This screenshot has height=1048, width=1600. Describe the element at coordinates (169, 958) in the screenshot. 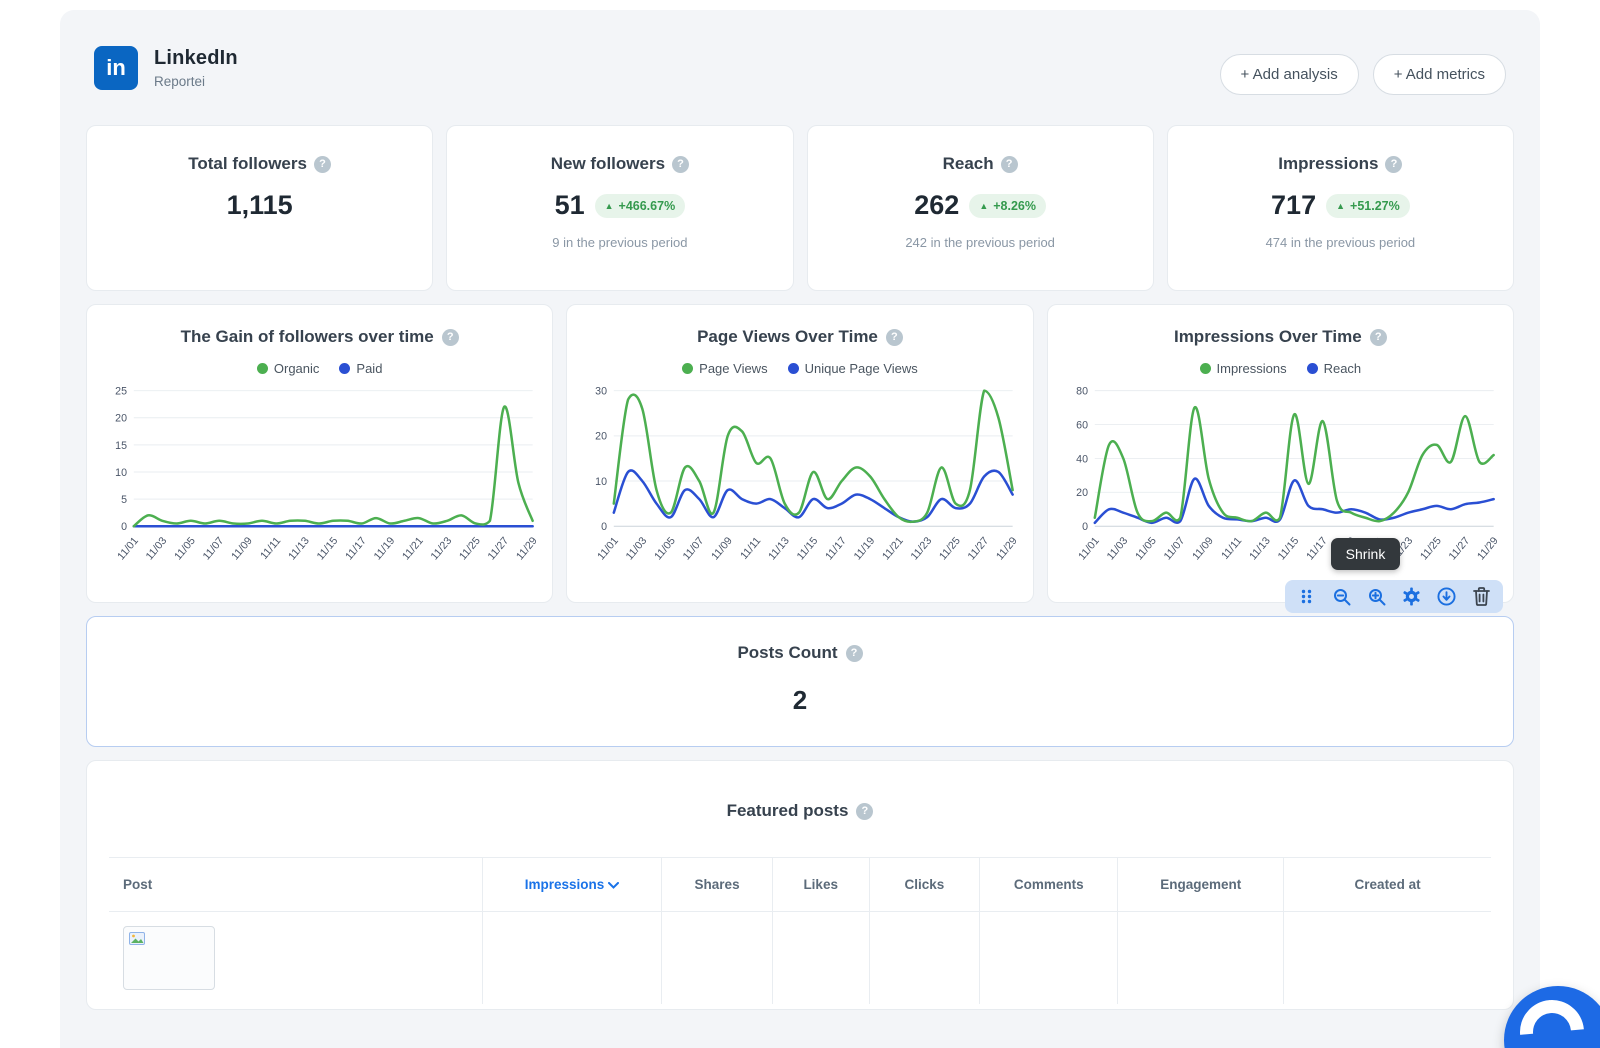

I see `post-thumbnail` at that location.